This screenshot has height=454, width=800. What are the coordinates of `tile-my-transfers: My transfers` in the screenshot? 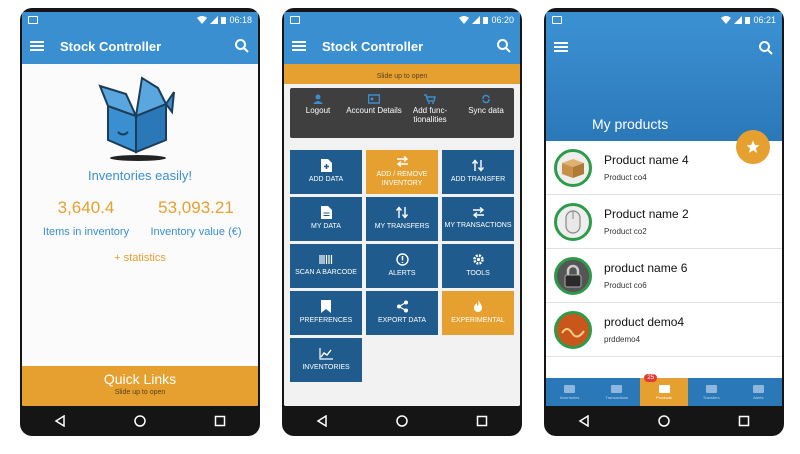 It's located at (402, 219).